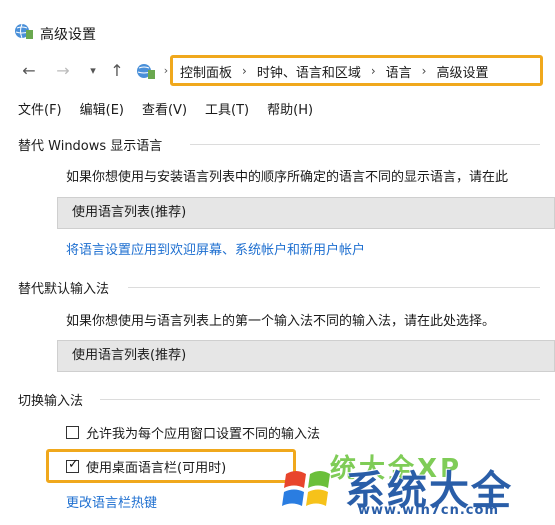 This screenshot has width=555, height=525. What do you see at coordinates (72, 465) in the screenshot?
I see `language-bar-checkbox` at bounding box center [72, 465].